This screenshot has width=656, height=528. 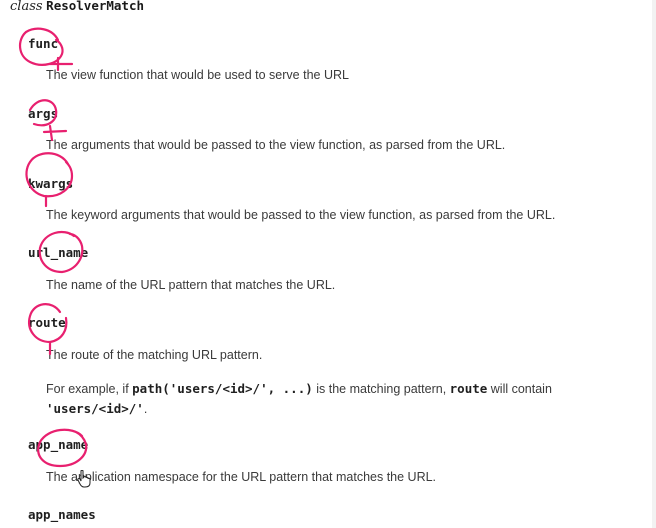 What do you see at coordinates (43, 113) in the screenshot?
I see `attr-args: args` at bounding box center [43, 113].